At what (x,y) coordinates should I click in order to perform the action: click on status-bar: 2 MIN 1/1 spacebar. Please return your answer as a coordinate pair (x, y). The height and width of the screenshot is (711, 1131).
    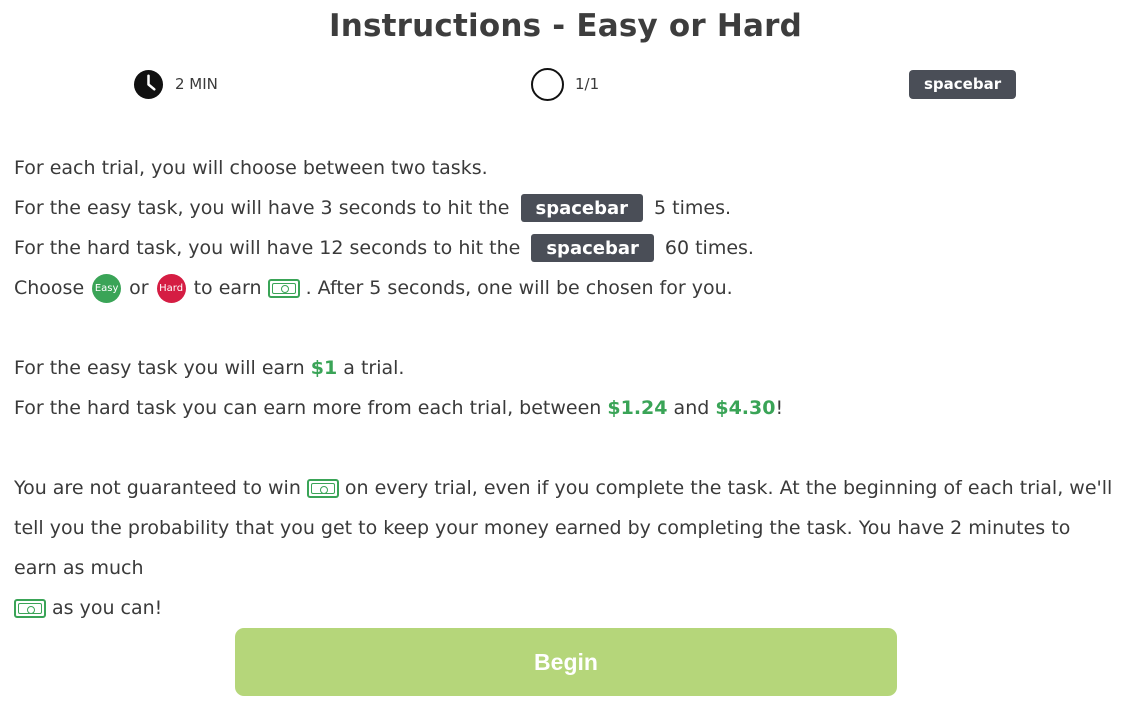
    Looking at the image, I should click on (565, 84).